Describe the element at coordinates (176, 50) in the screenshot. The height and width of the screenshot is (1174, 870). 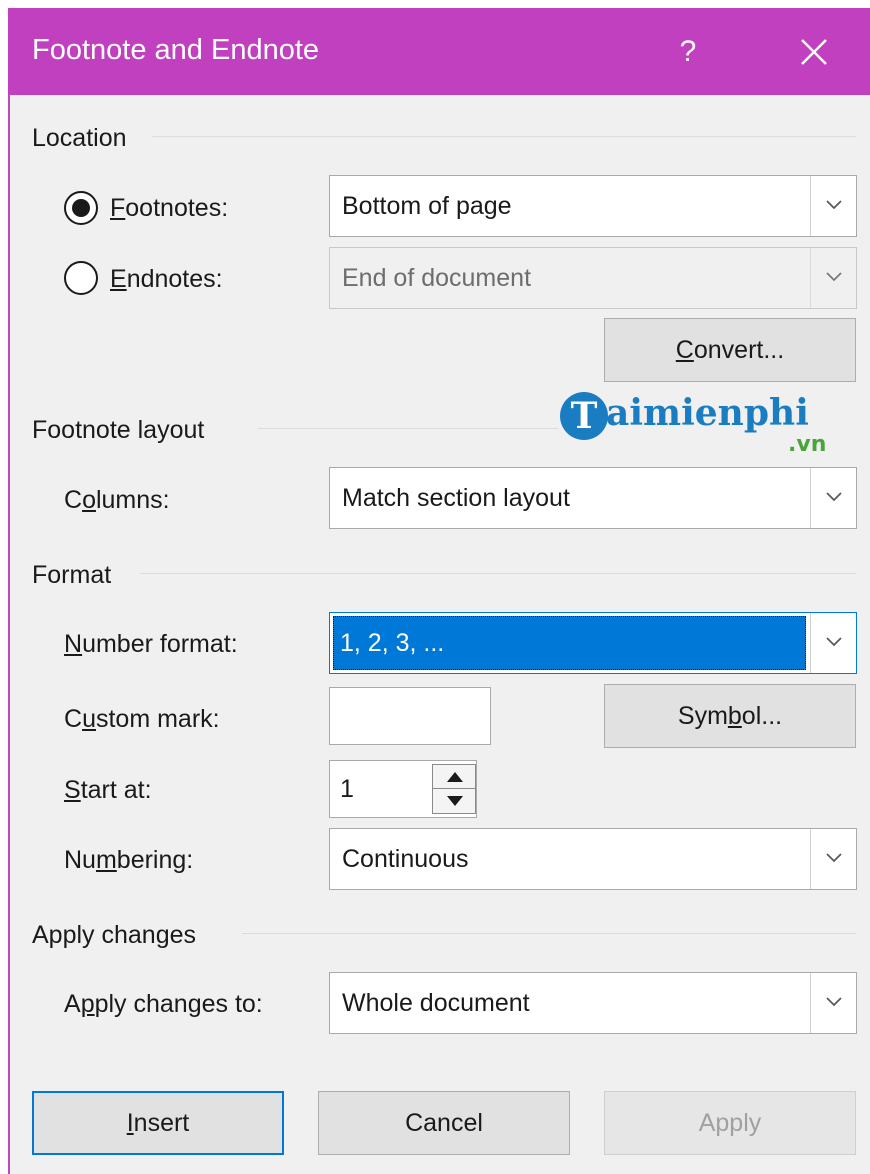
I see `dialog-title: Footnote and Endnote` at that location.